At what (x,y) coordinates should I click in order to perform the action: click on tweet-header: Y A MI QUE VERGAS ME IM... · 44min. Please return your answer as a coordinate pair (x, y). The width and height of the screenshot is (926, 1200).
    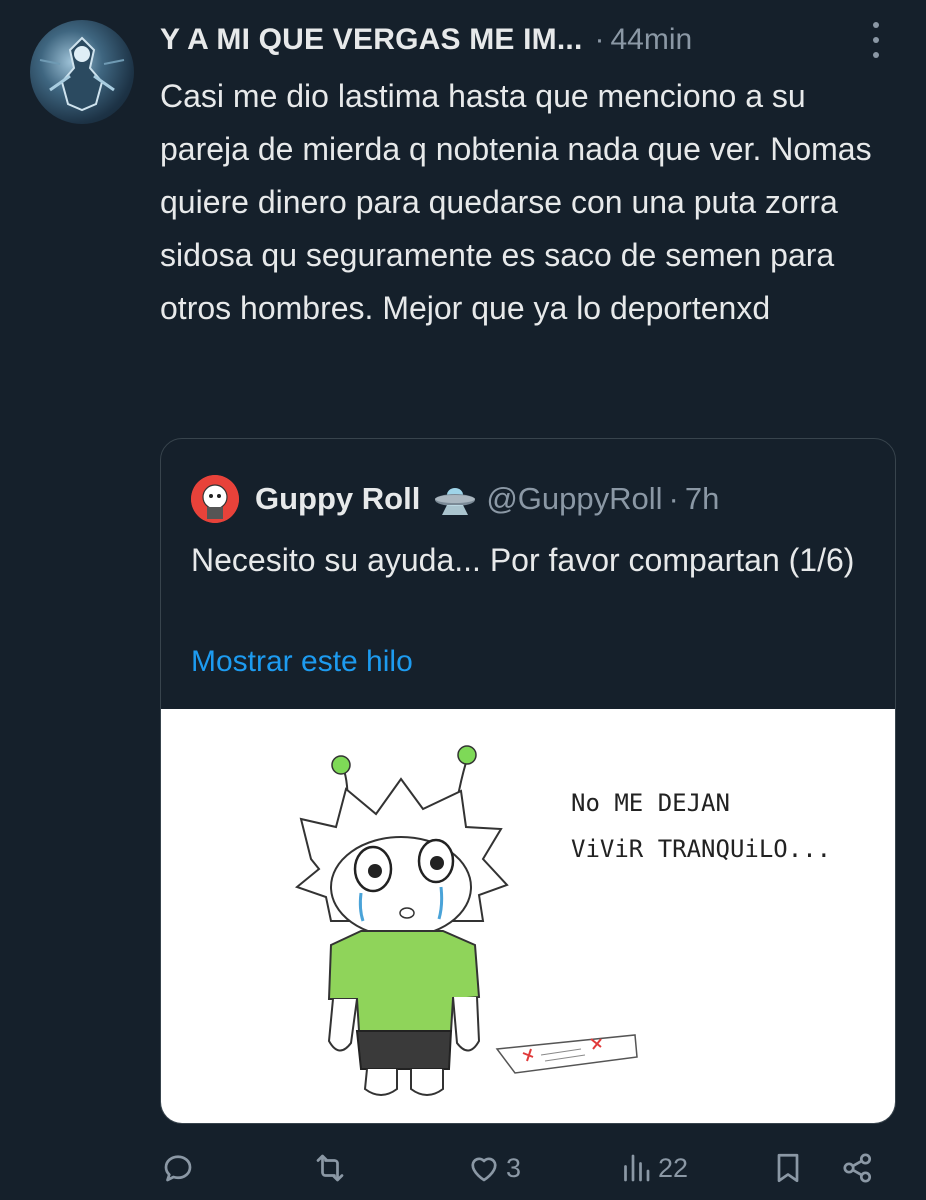
    Looking at the image, I should click on (523, 40).